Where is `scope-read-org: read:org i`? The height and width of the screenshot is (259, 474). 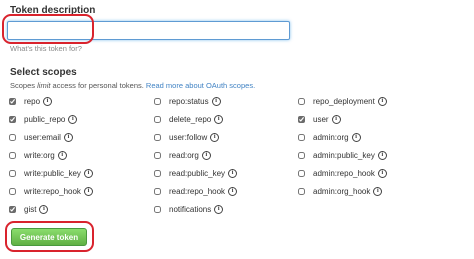 scope-read-org: read:org i is located at coordinates (182, 155).